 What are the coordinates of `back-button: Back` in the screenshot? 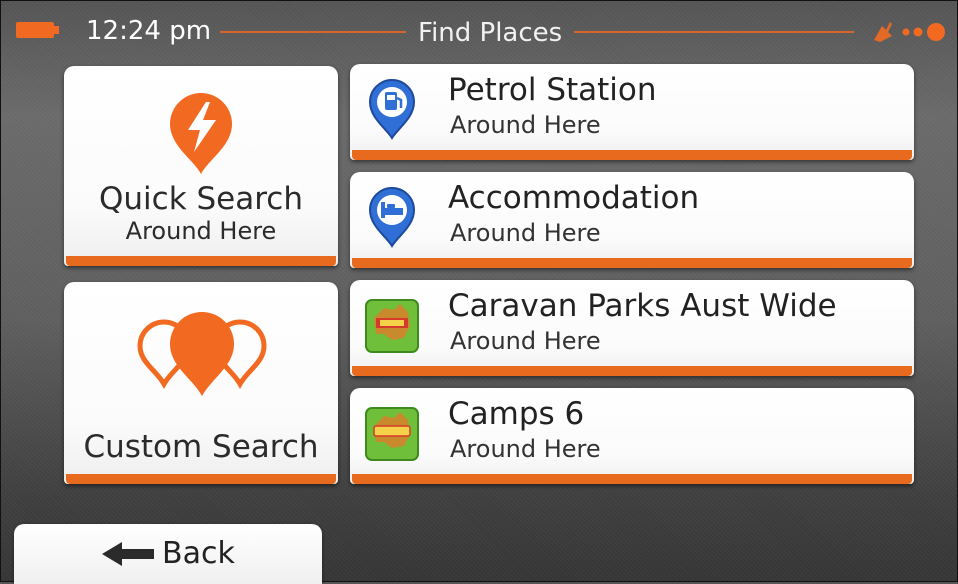 It's located at (168, 554).